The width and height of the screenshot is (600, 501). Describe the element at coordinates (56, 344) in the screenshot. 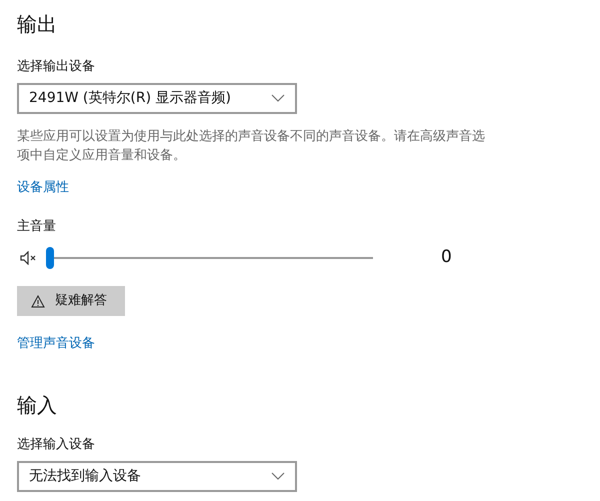

I see `manage-devices-link: 管理声音设备` at that location.